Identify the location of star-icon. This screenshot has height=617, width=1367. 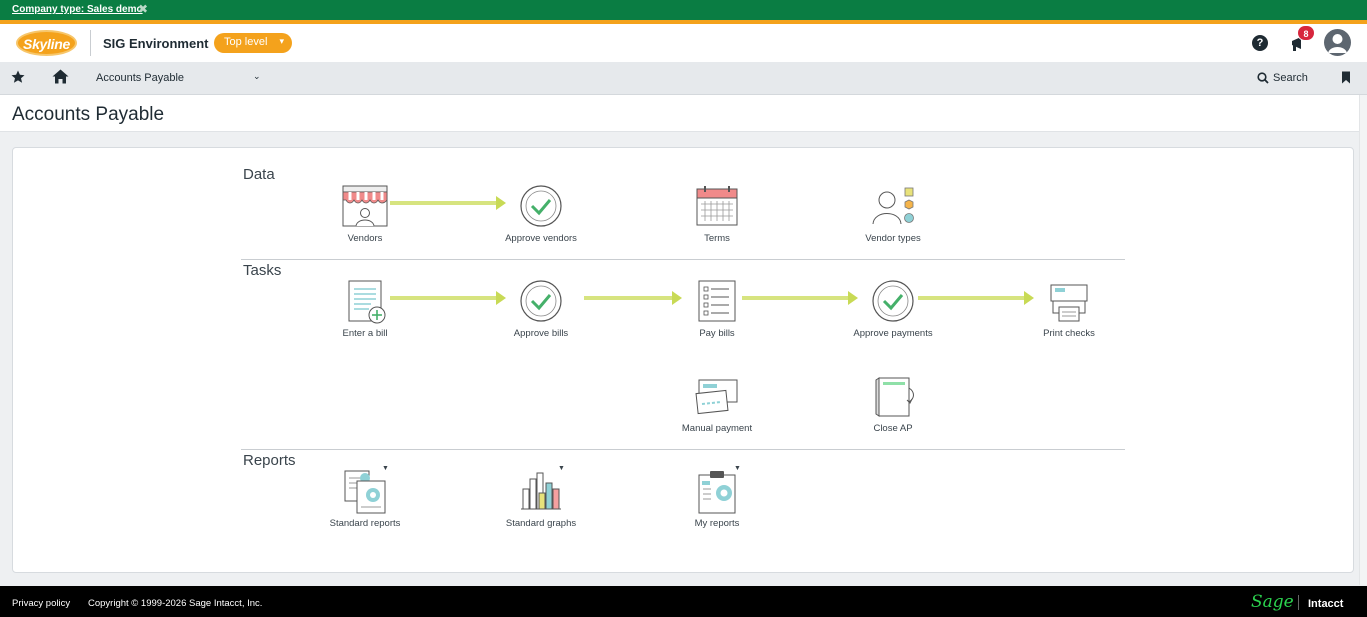
(18, 77).